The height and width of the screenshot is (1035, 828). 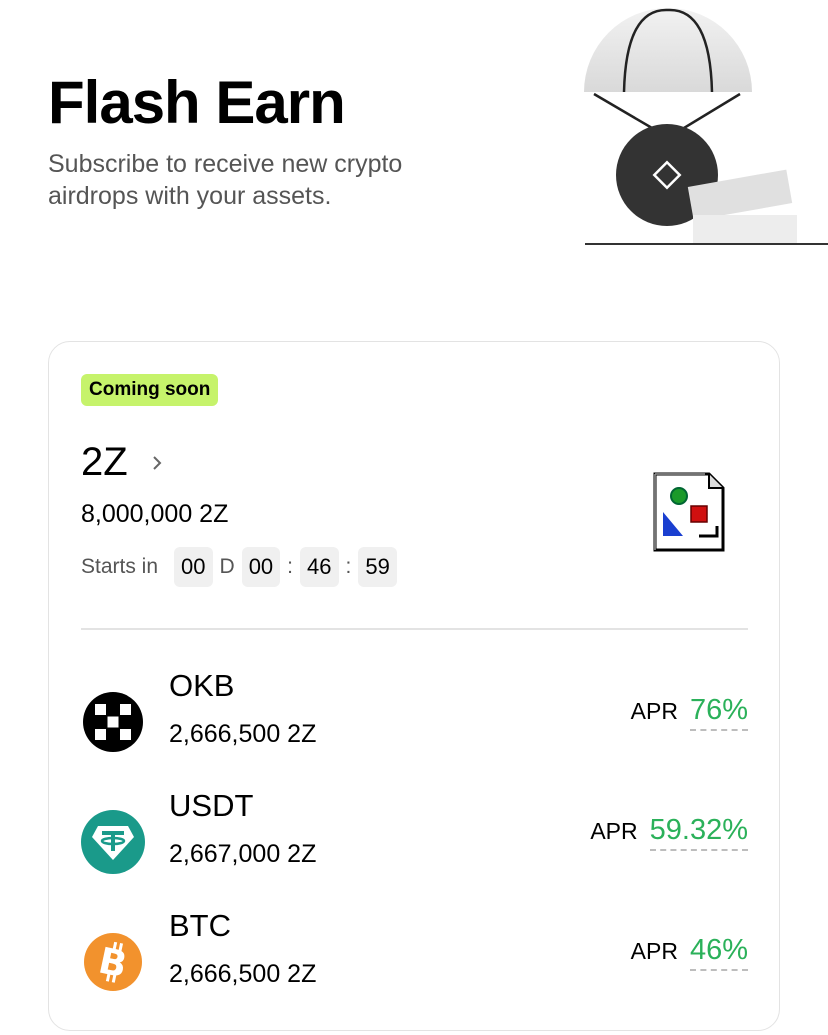 What do you see at coordinates (200, 925) in the screenshot?
I see `pool-coin-name: BTC` at bounding box center [200, 925].